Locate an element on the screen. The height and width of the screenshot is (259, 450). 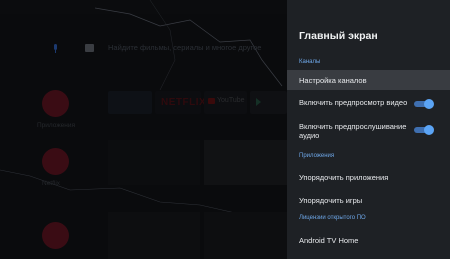
section-header-channels: Каналы is located at coordinates (310, 62).